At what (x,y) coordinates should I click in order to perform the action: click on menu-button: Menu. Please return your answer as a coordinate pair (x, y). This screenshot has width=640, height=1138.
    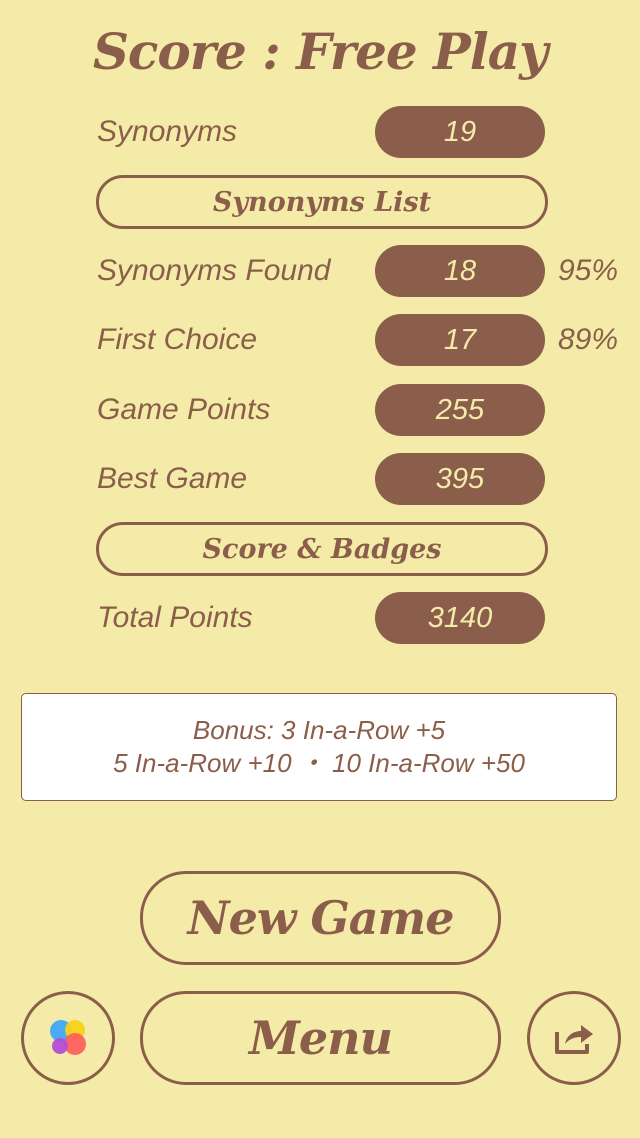
    Looking at the image, I should click on (320, 1038).